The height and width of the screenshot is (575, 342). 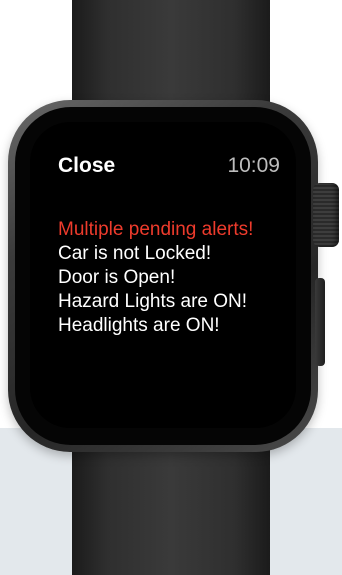 What do you see at coordinates (156, 229) in the screenshot?
I see `alert-title: Multiple pending alerts!` at bounding box center [156, 229].